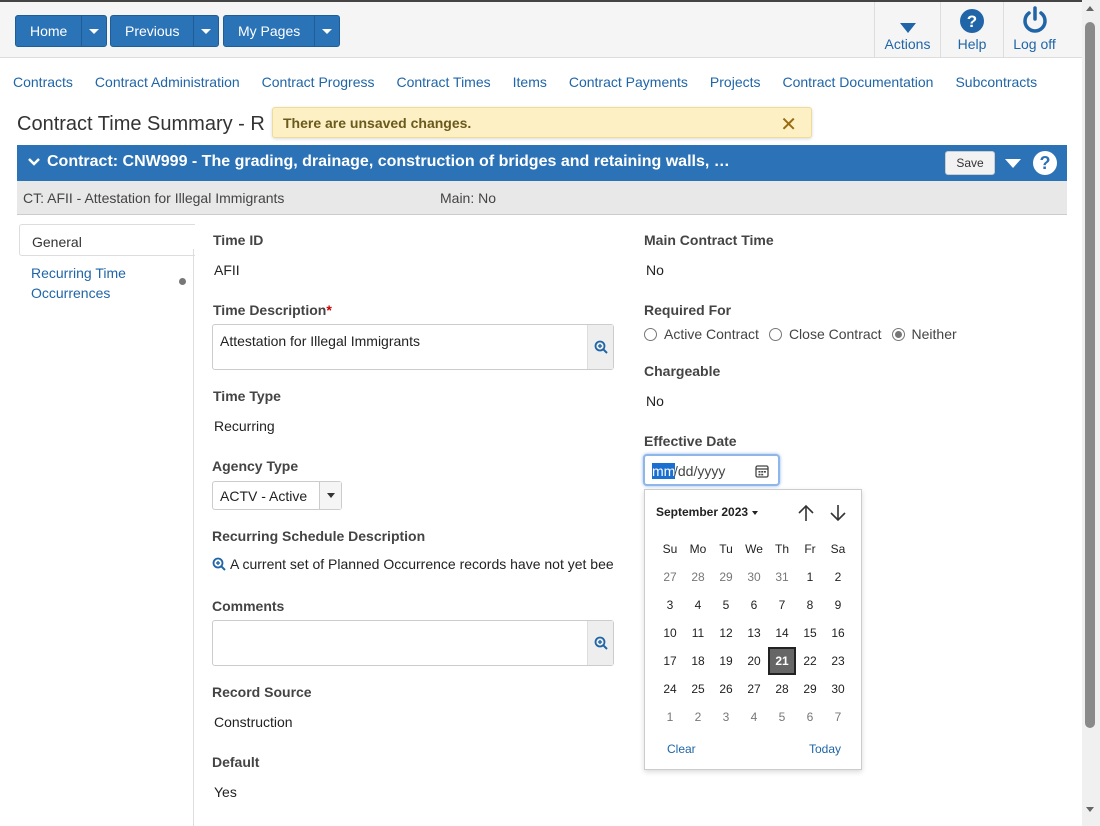  Describe the element at coordinates (327, 31) in the screenshot. I see `my-pages-dropdown-caret-icon` at that location.